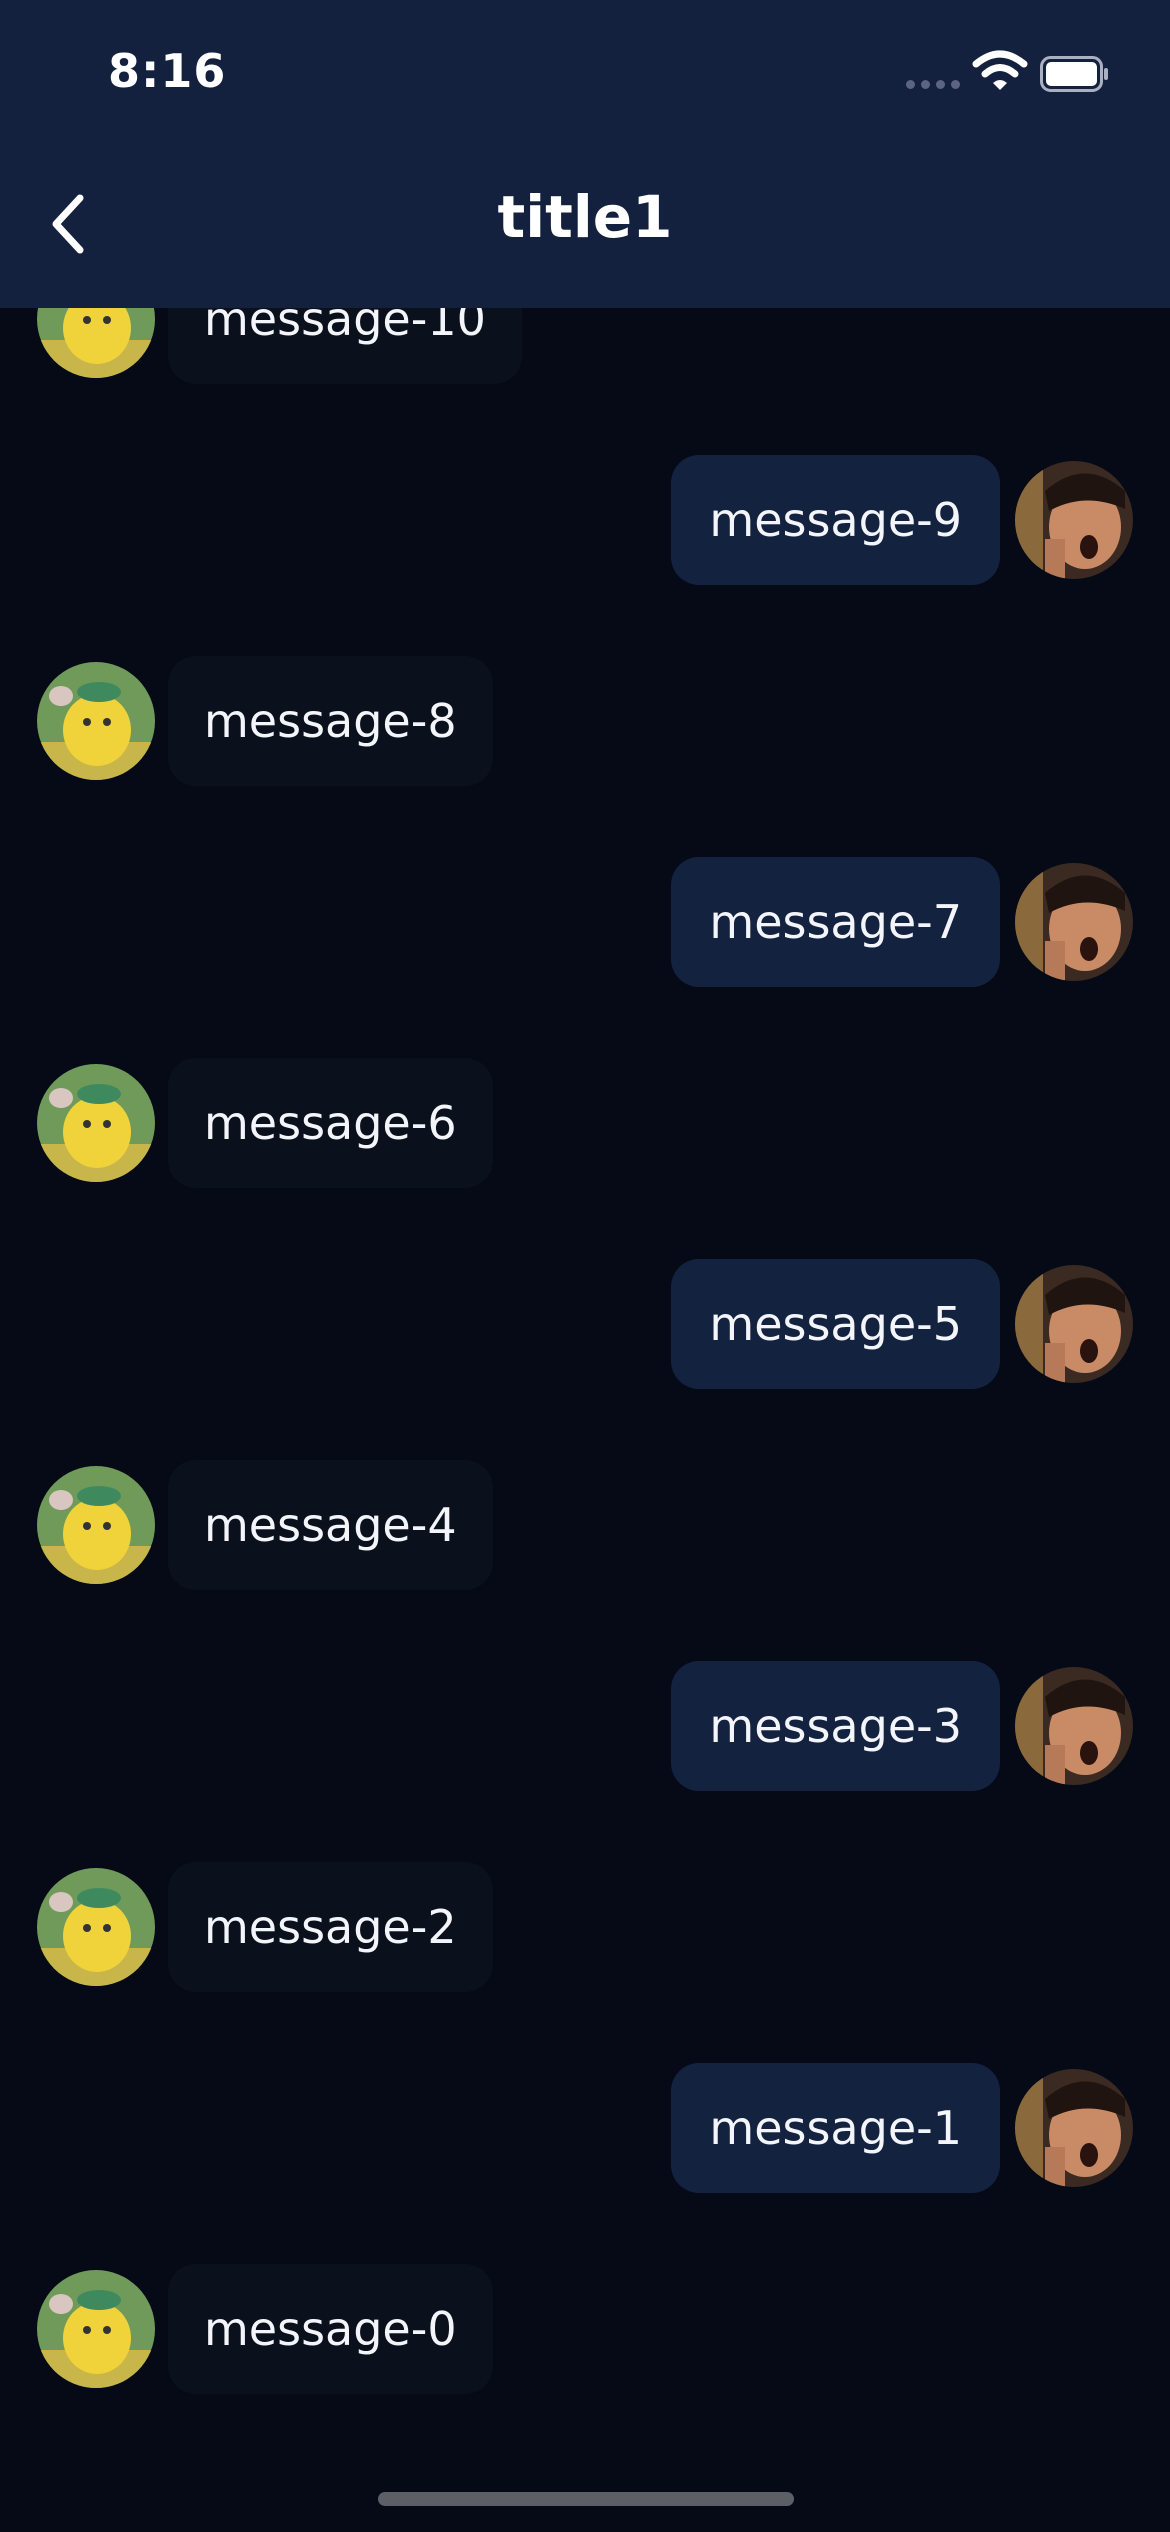  I want to click on page-title: title1, so click(585, 217).